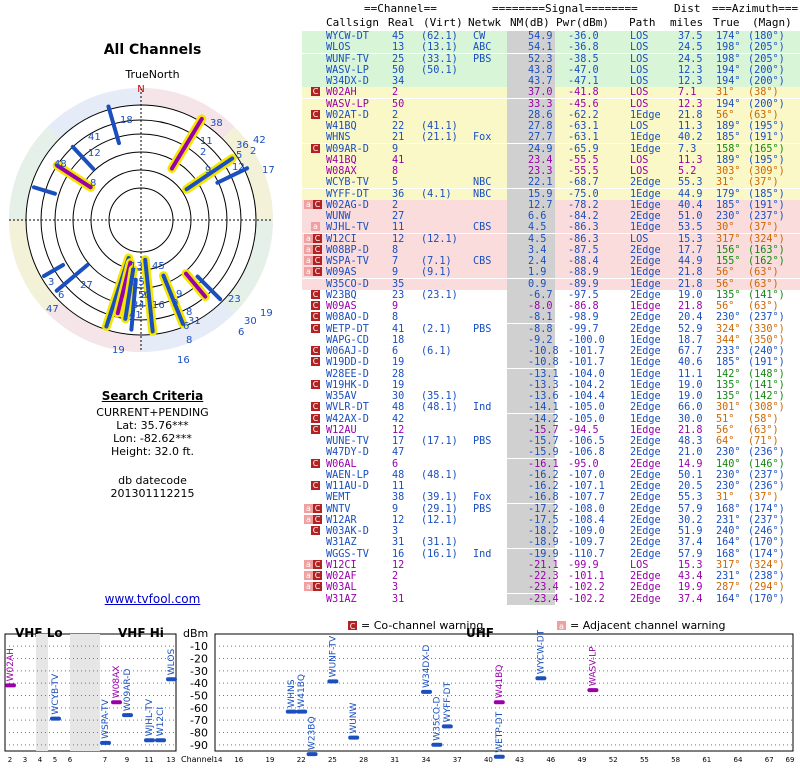 The height and width of the screenshot is (768, 800). Describe the element at coordinates (583, 430) in the screenshot. I see `pwr-cell: -94.5` at that location.